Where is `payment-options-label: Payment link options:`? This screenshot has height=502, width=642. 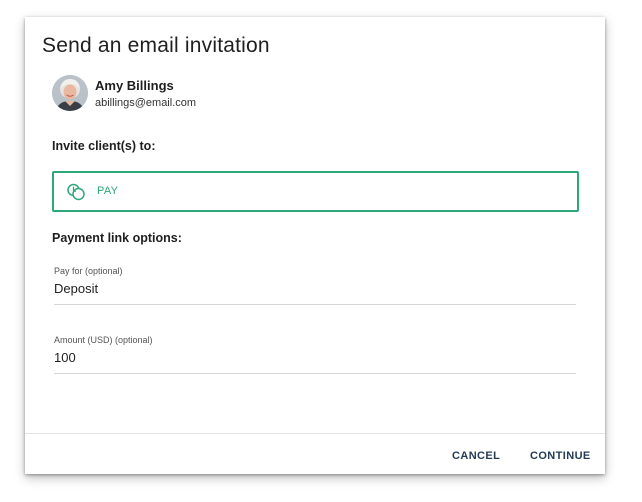 payment-options-label: Payment link options: is located at coordinates (117, 238).